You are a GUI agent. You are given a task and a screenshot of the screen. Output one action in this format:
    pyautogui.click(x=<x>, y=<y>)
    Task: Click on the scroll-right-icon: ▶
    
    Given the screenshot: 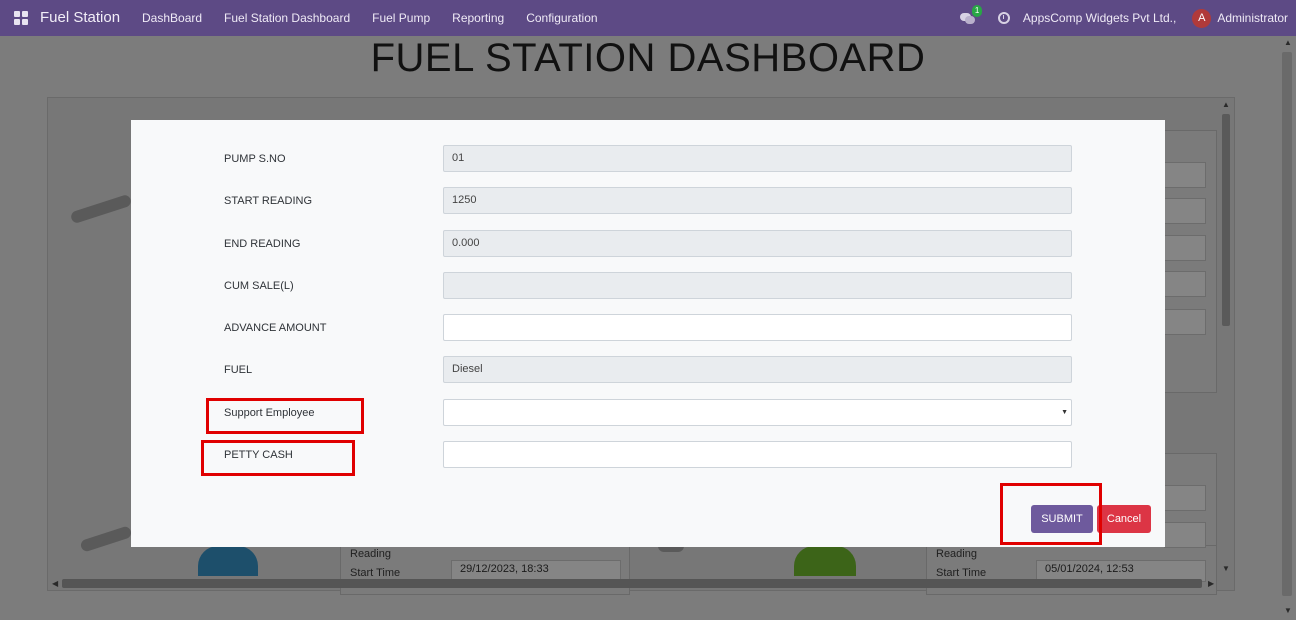 What is the action you would take?
    pyautogui.click(x=1211, y=583)
    